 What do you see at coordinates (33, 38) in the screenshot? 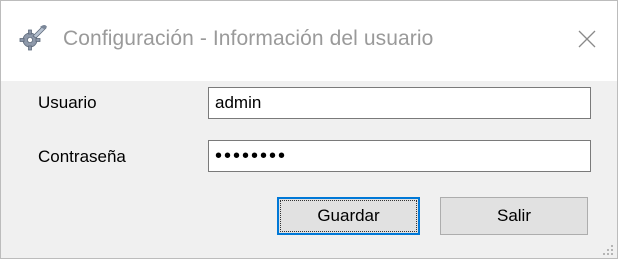
I see `gear-wrench-icon` at bounding box center [33, 38].